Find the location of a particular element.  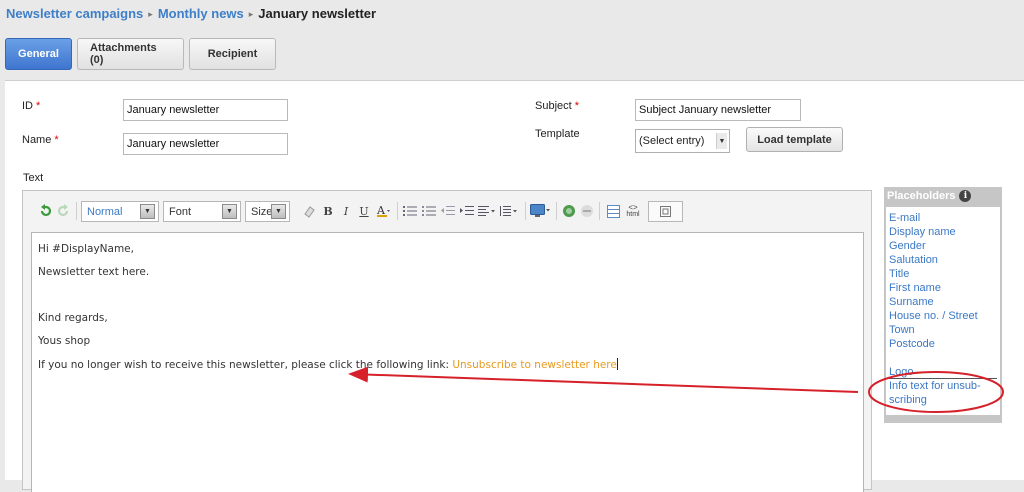

size-select-value: Size is located at coordinates (262, 211).